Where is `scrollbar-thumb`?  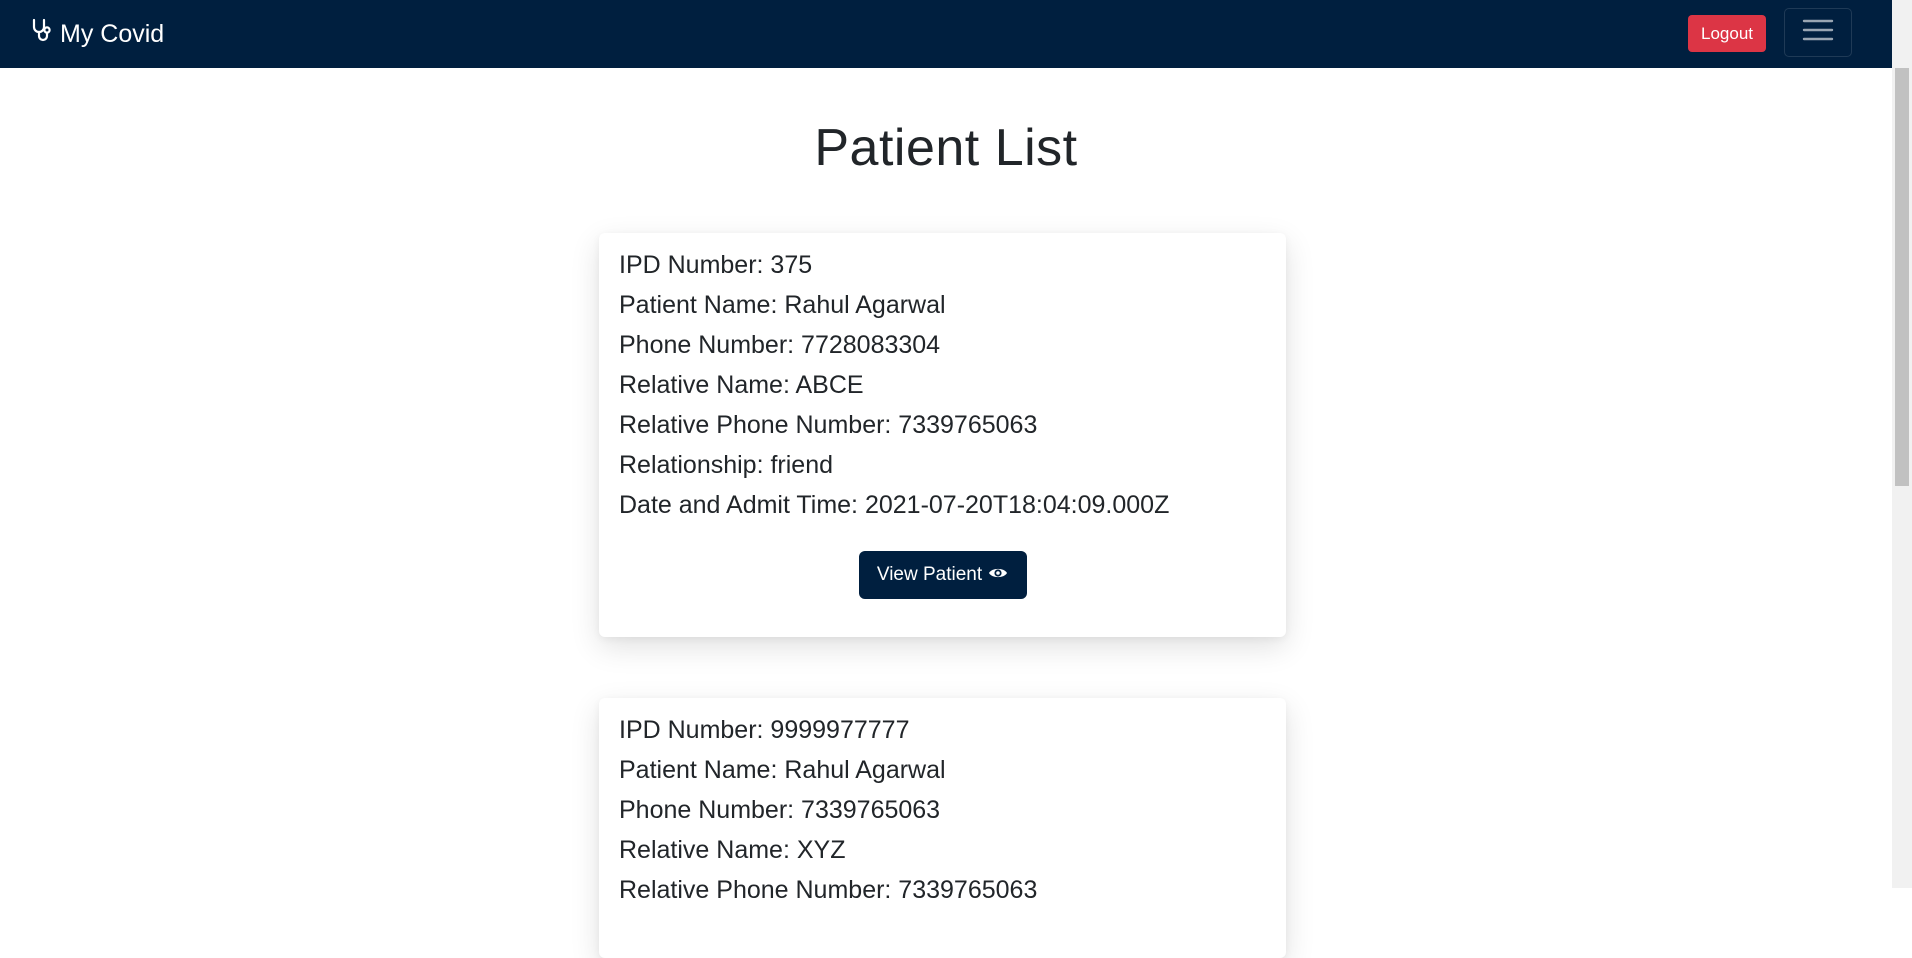 scrollbar-thumb is located at coordinates (1902, 277).